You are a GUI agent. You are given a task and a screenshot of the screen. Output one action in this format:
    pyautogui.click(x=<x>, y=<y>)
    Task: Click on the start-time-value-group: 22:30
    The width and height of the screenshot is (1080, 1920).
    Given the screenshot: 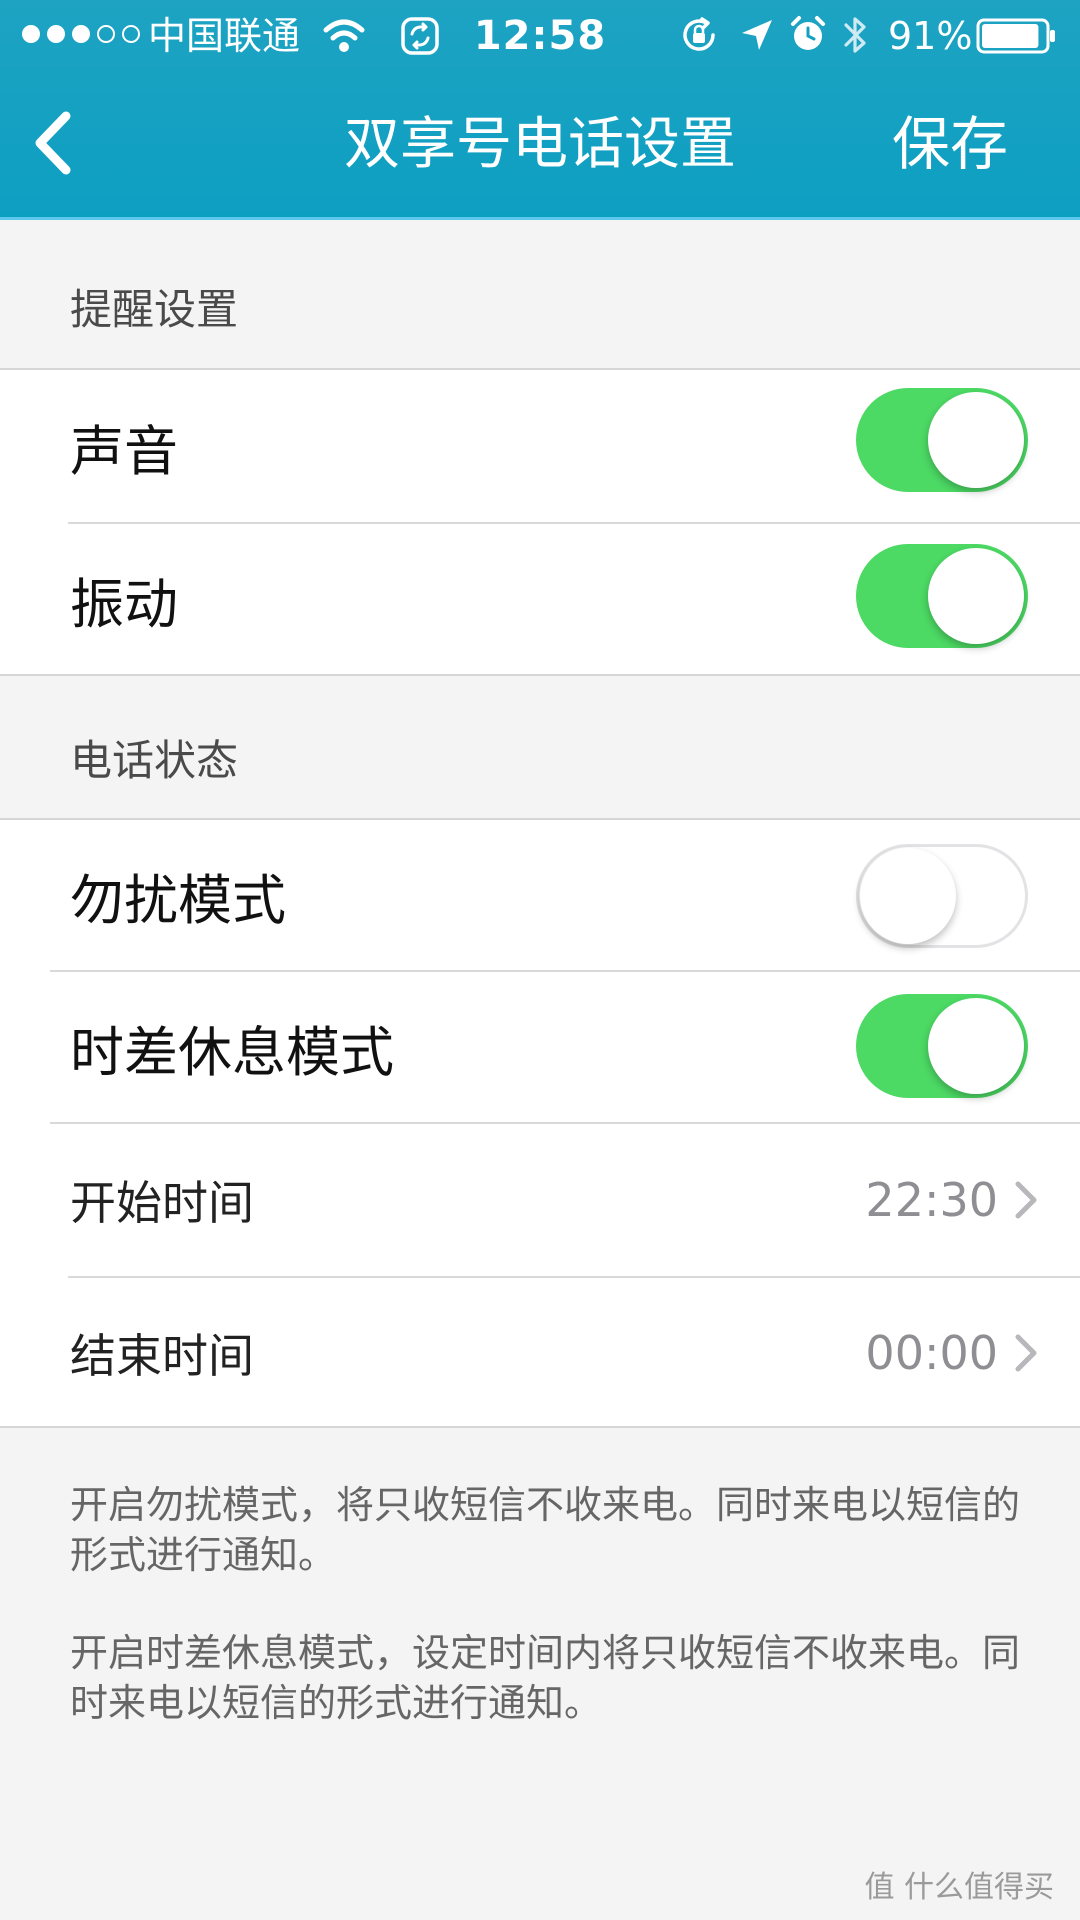 What is the action you would take?
    pyautogui.click(x=952, y=1200)
    